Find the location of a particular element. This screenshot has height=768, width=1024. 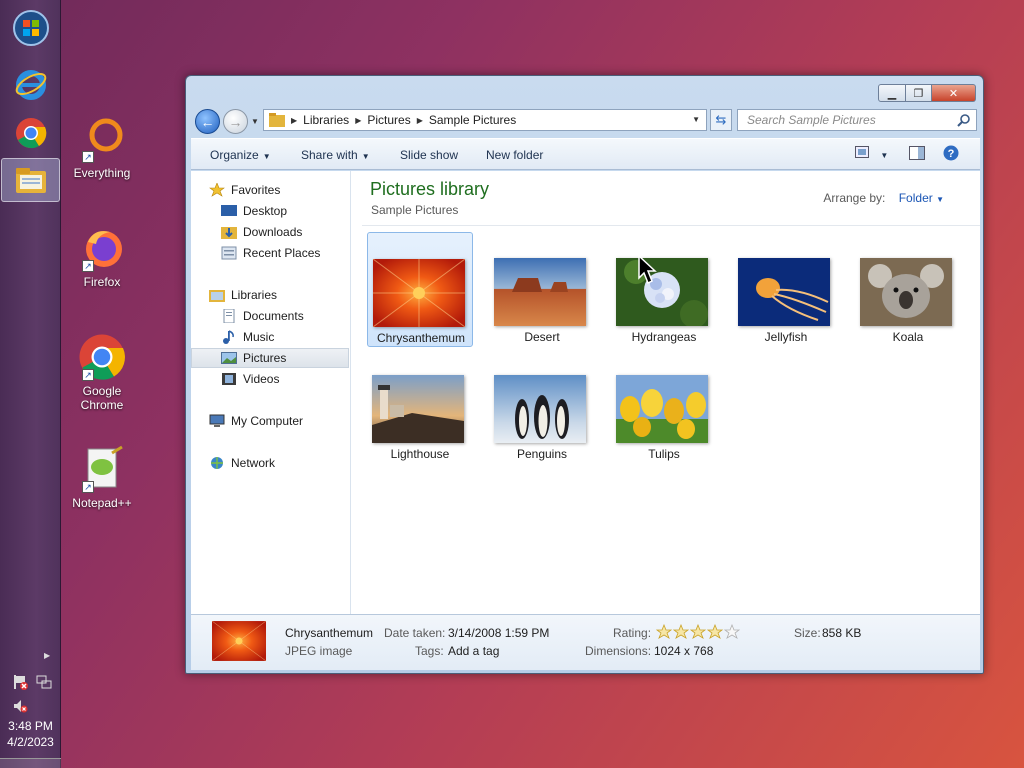

action-center-flag-icon is located at coordinates (20, 682).